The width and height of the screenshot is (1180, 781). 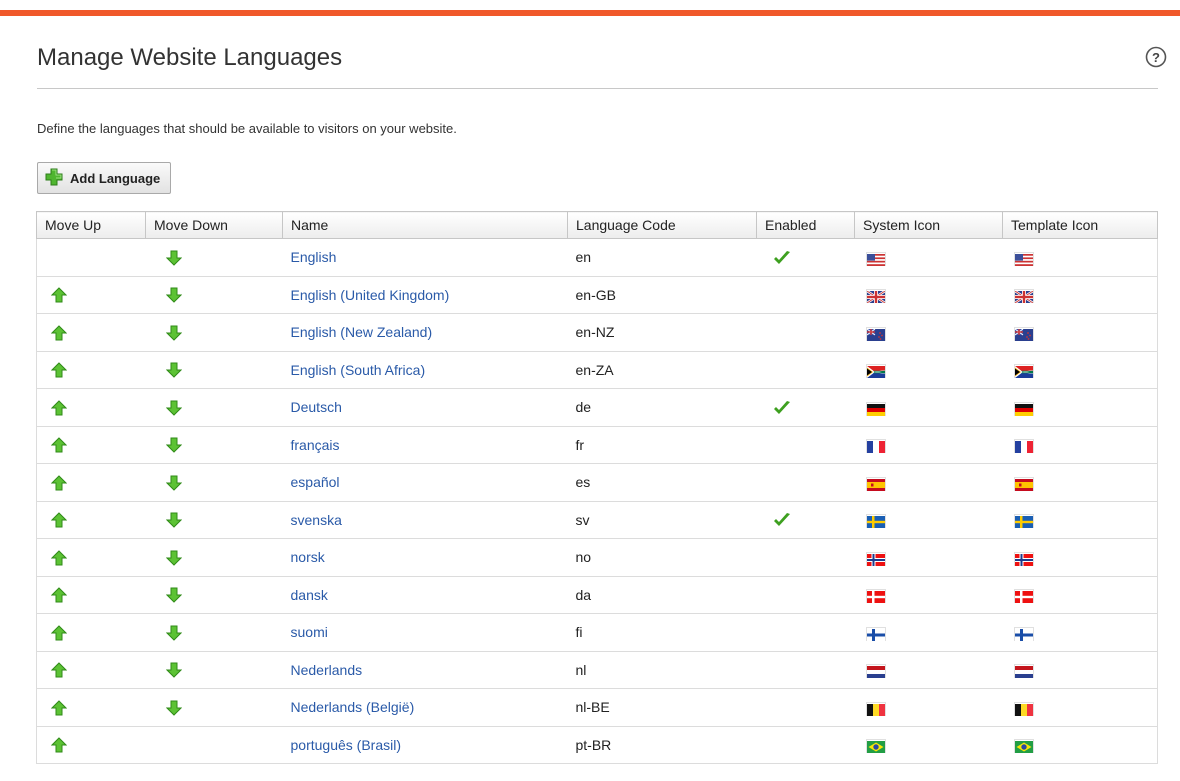 What do you see at coordinates (583, 482) in the screenshot?
I see `language-code: es` at bounding box center [583, 482].